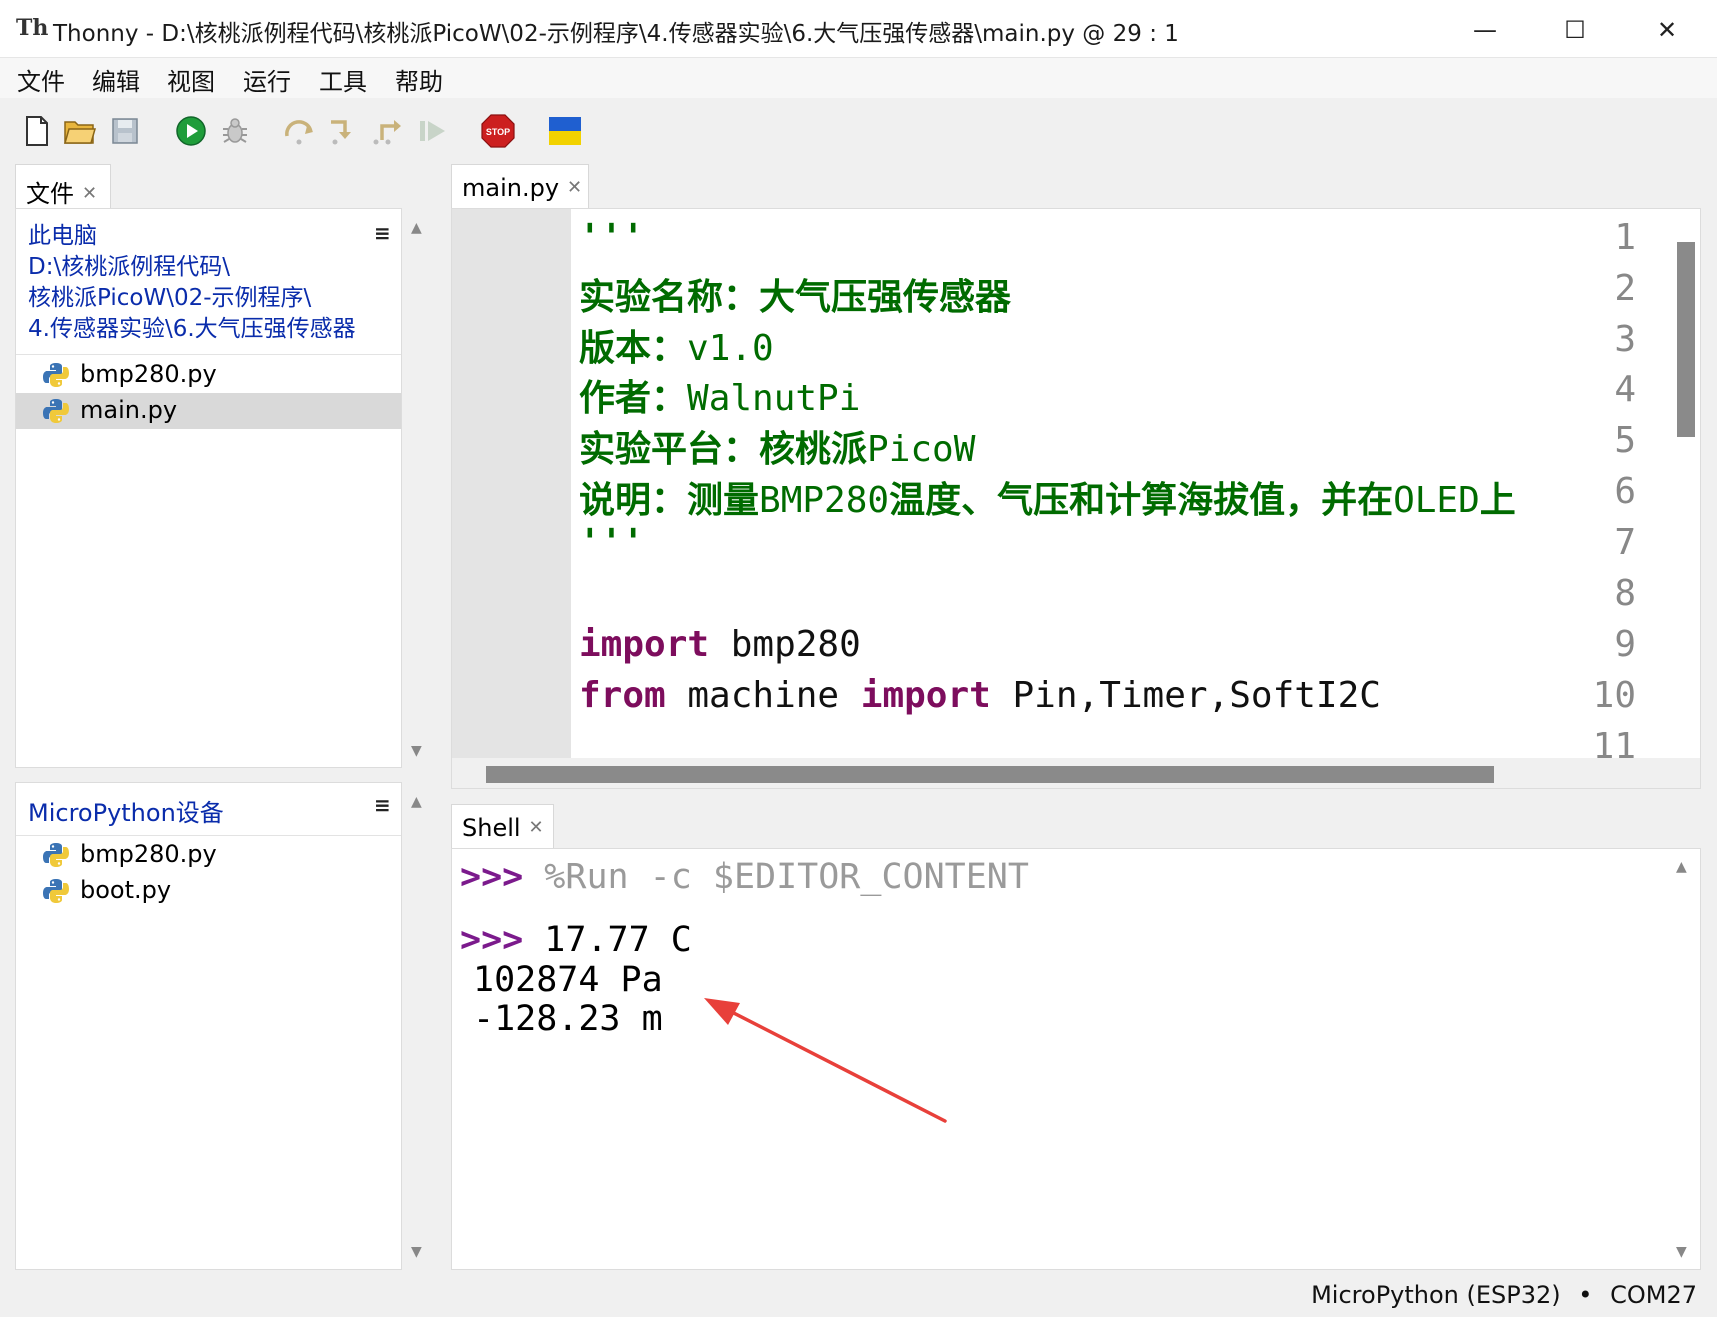 The image size is (1717, 1317). Describe the element at coordinates (191, 79) in the screenshot. I see `menu-view: 视图` at that location.